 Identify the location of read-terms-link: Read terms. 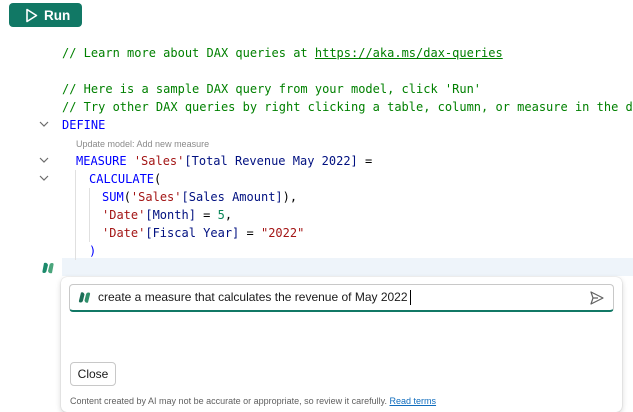
(413, 401).